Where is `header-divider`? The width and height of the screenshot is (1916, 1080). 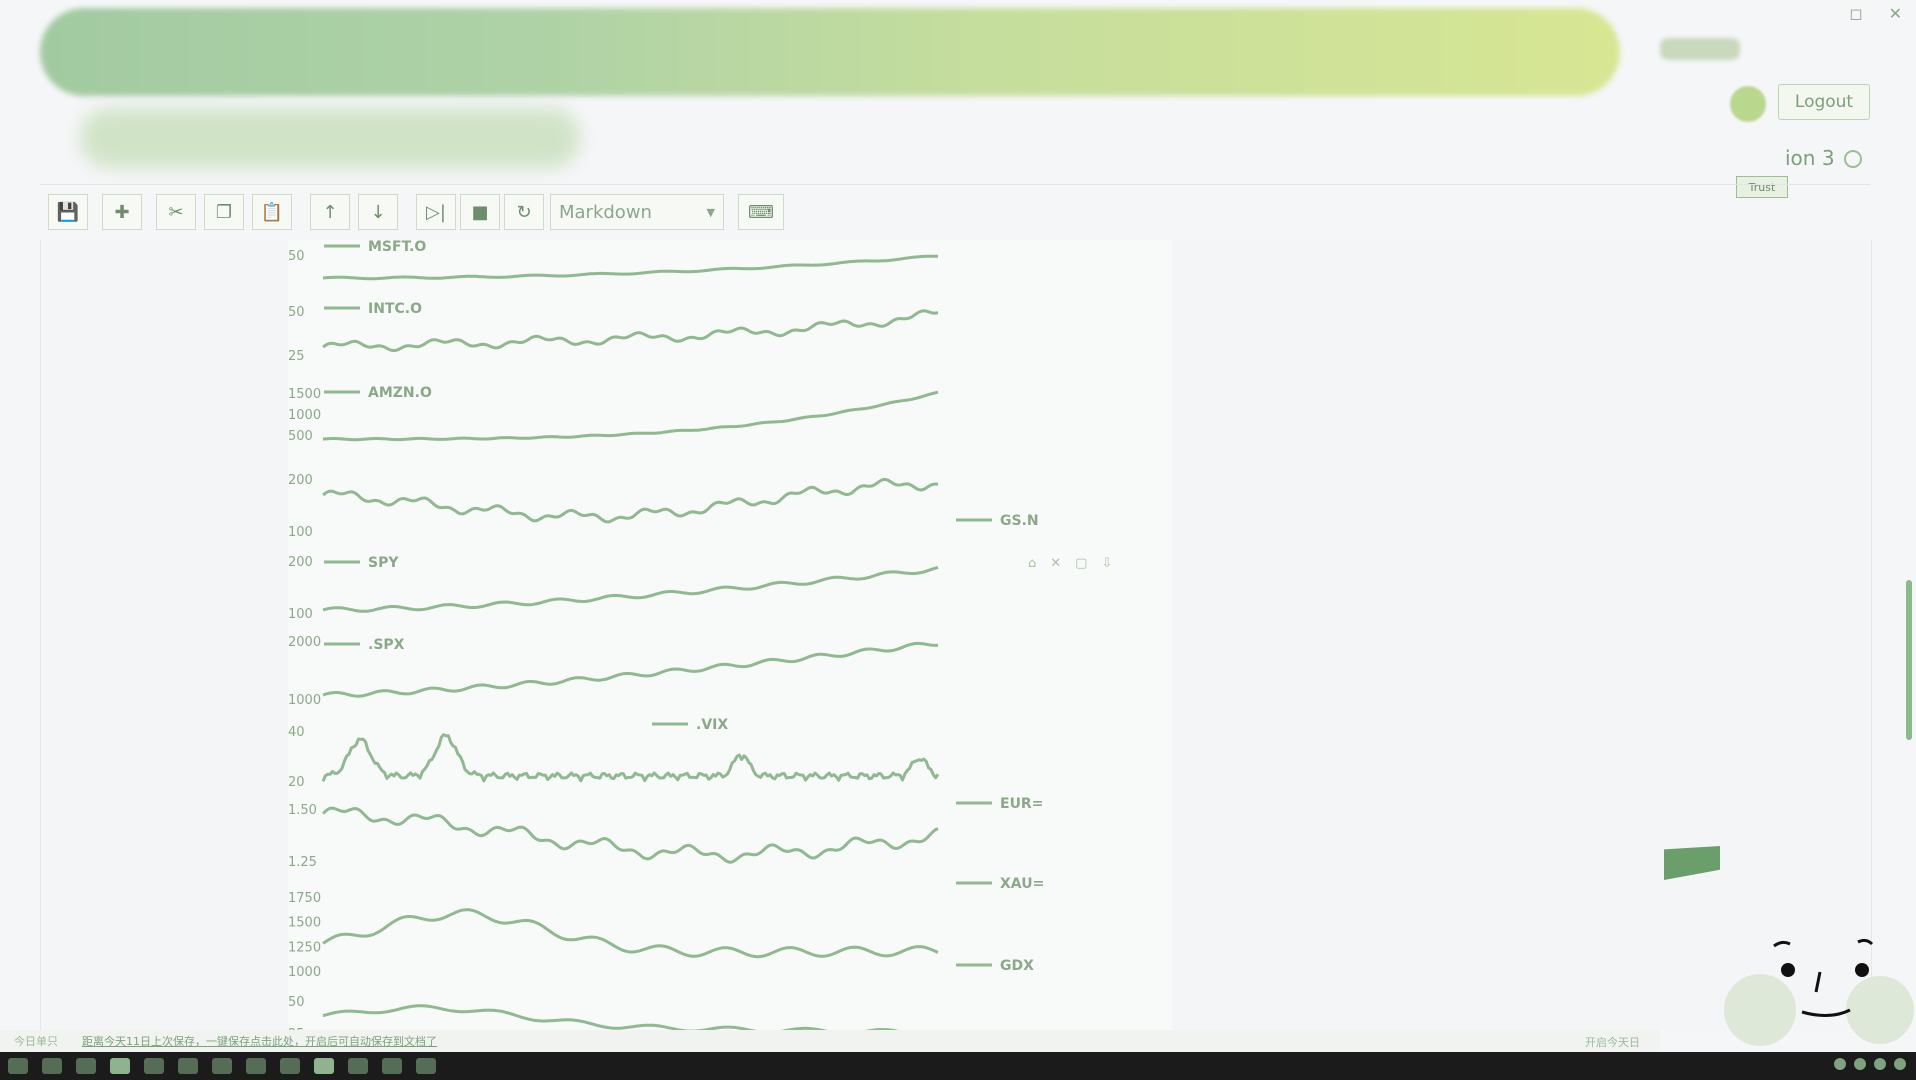 header-divider is located at coordinates (955, 184).